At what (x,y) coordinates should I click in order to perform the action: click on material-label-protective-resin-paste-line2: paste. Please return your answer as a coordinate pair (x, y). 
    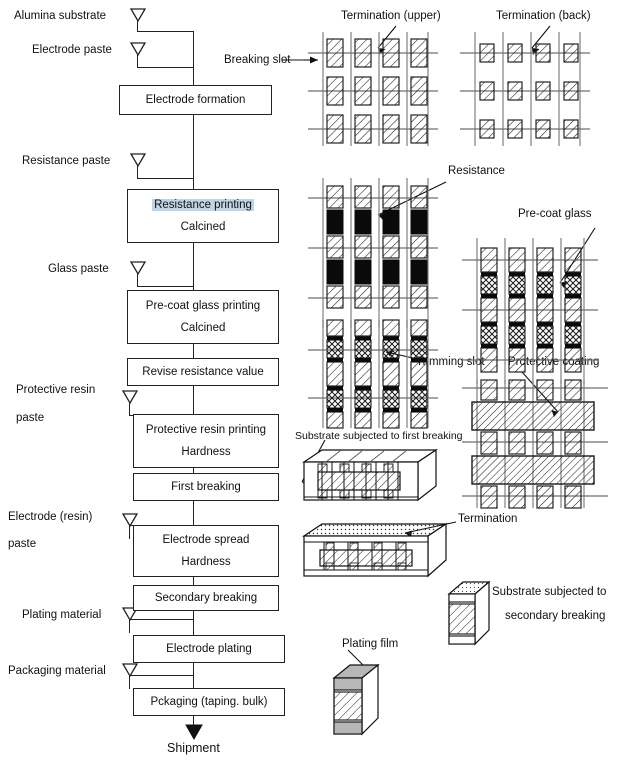
    Looking at the image, I should click on (30, 418).